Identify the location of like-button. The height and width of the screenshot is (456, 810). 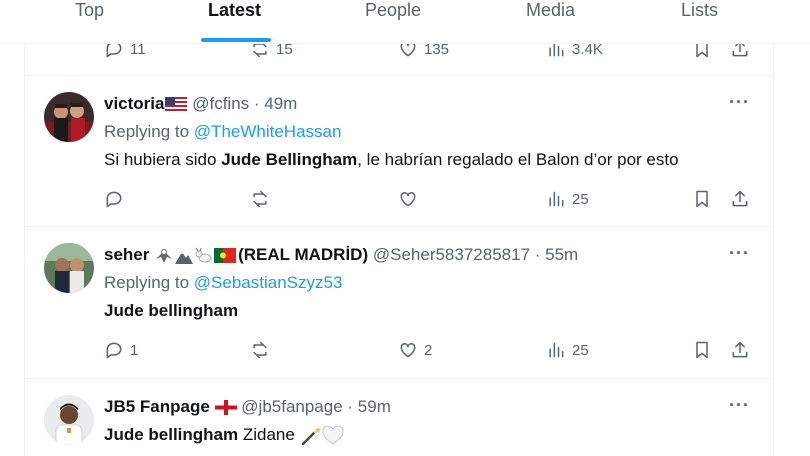
(408, 199).